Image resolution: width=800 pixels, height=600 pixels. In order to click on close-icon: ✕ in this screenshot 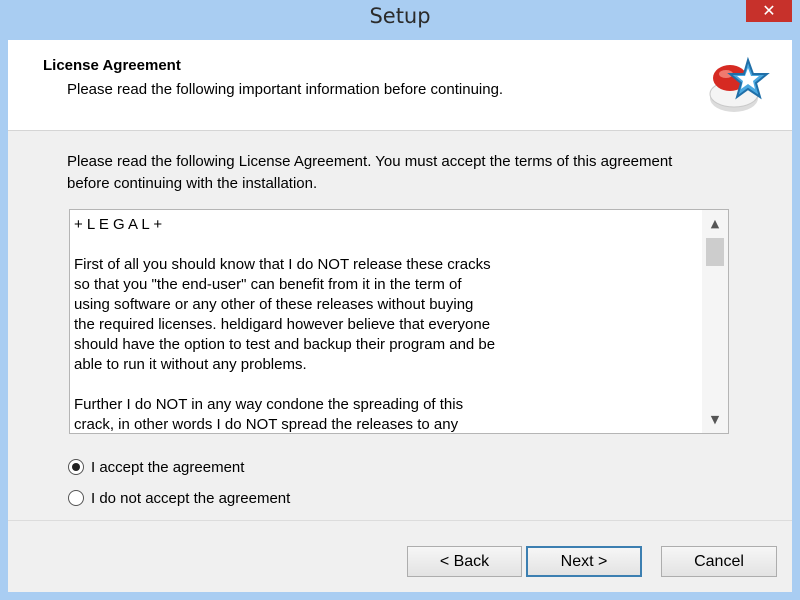, I will do `click(769, 10)`.